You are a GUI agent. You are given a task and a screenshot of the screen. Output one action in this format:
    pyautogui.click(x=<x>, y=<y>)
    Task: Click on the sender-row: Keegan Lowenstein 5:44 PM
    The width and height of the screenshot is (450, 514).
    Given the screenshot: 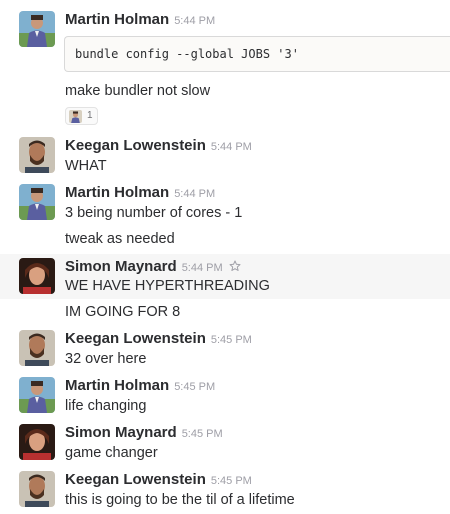 What is the action you would take?
    pyautogui.click(x=158, y=145)
    